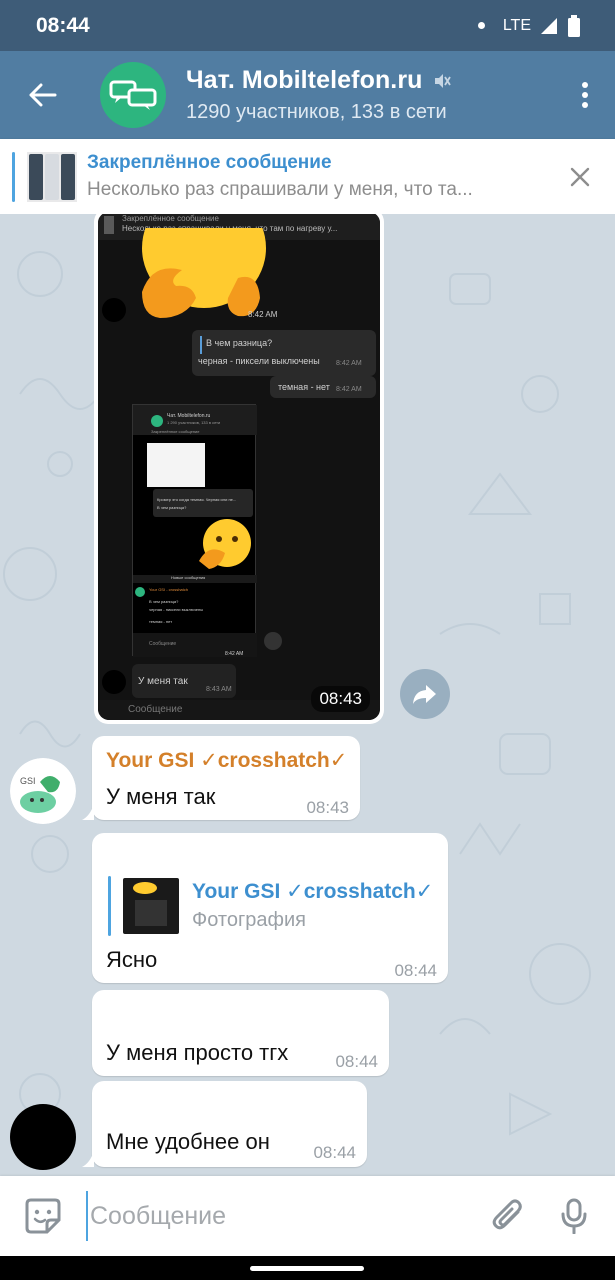 This screenshot has height=1280, width=615. I want to click on nested-sub: 1 290 участников, 133 в сети, so click(194, 422).